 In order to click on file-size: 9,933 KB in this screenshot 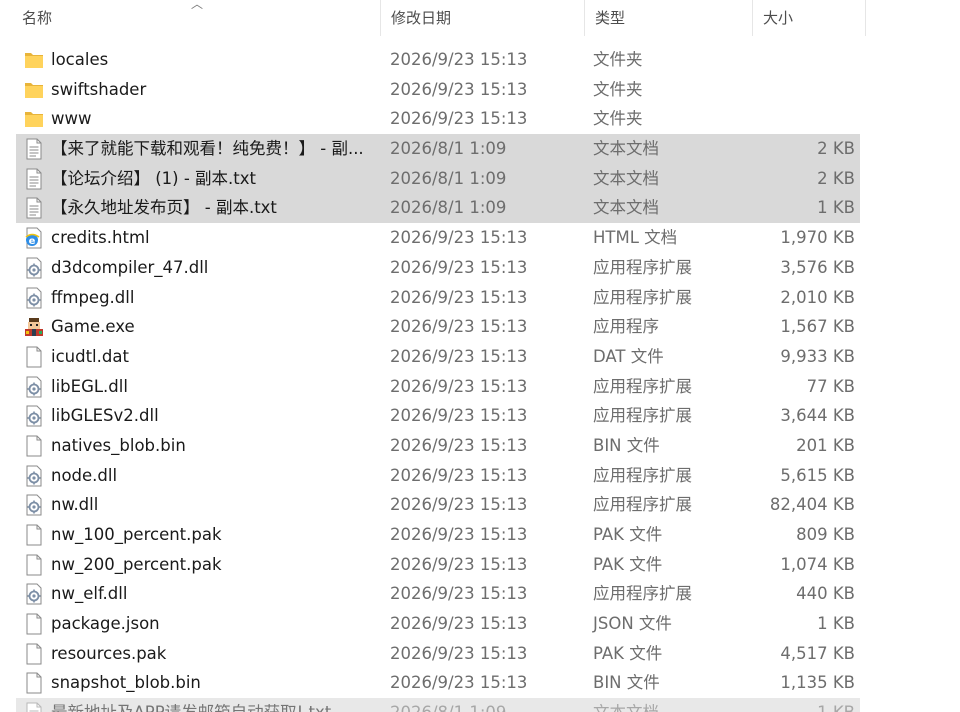, I will do `click(817, 356)`.